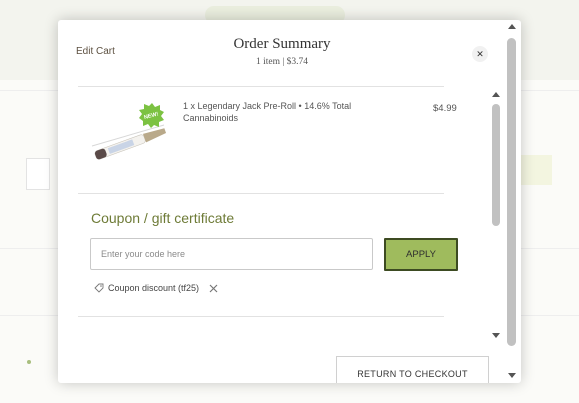  I want to click on coupon-divider, so click(261, 316).